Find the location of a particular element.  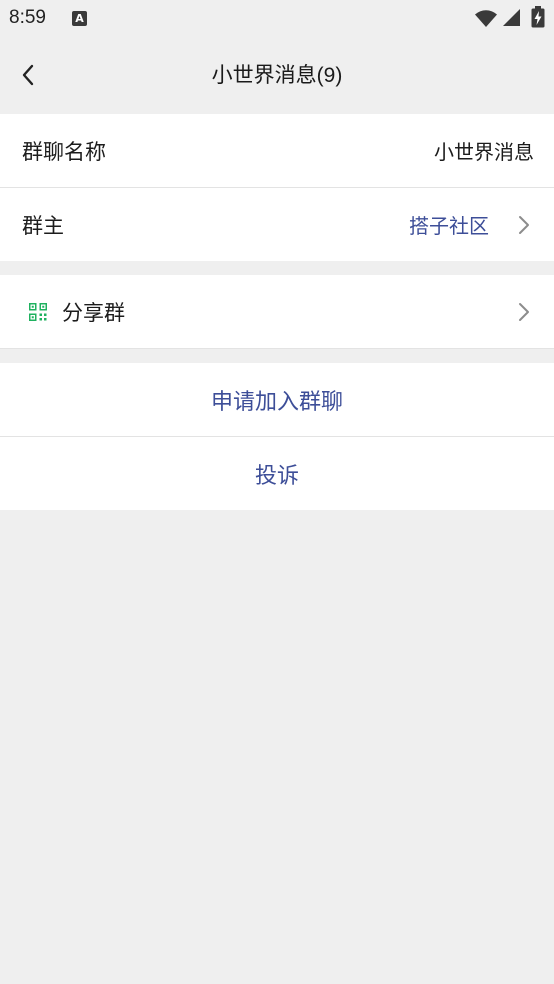

share-card: 分享群 is located at coordinates (277, 312).